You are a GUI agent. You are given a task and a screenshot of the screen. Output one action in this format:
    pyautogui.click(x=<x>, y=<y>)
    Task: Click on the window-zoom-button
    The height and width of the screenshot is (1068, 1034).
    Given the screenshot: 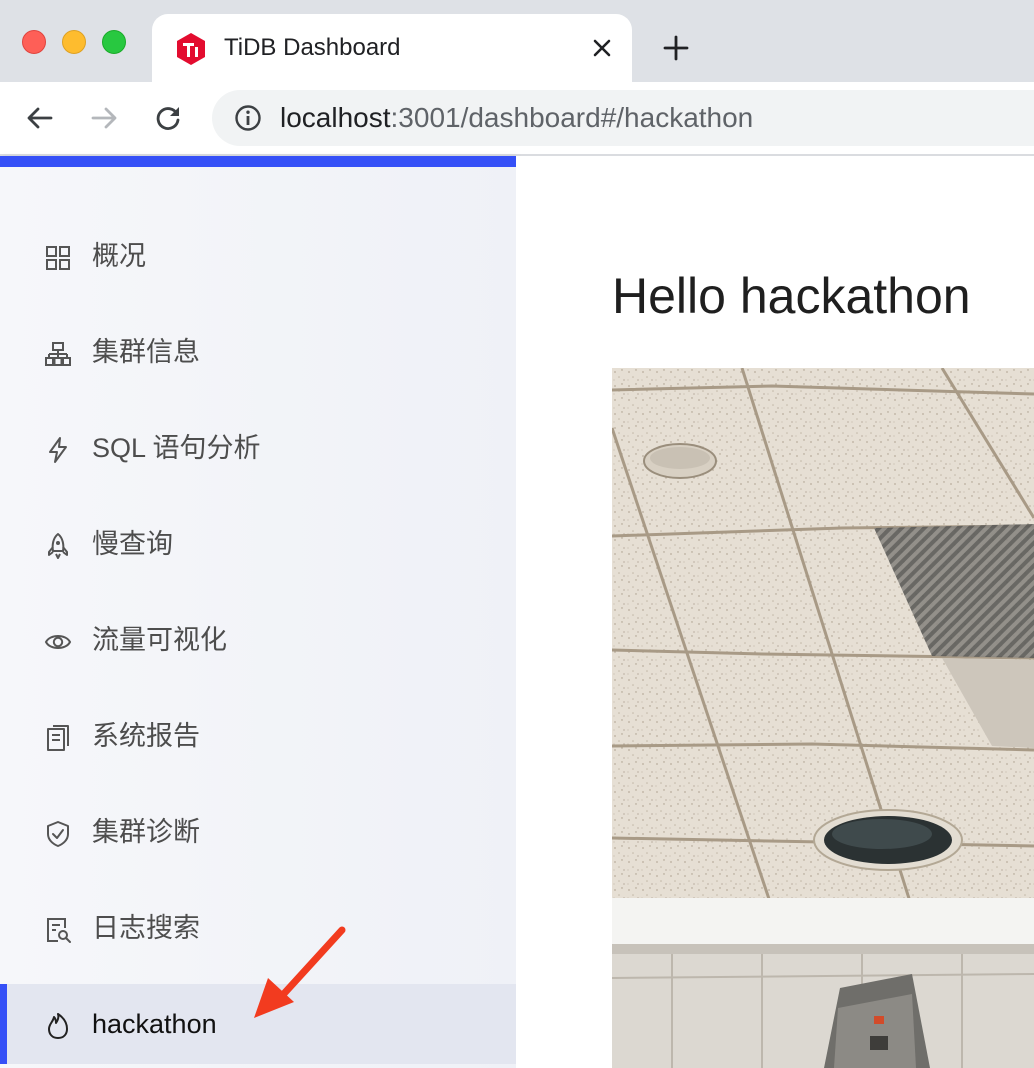 What is the action you would take?
    pyautogui.click(x=114, y=42)
    